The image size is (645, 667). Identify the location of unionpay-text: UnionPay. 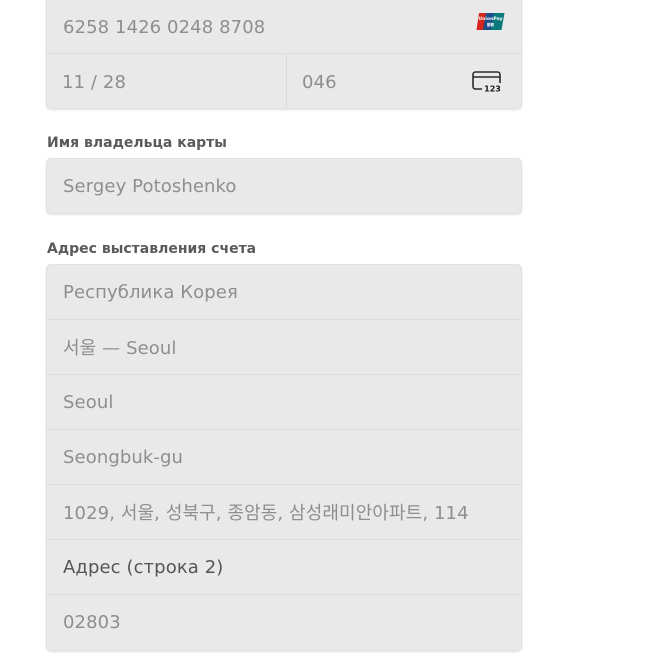
(490, 19).